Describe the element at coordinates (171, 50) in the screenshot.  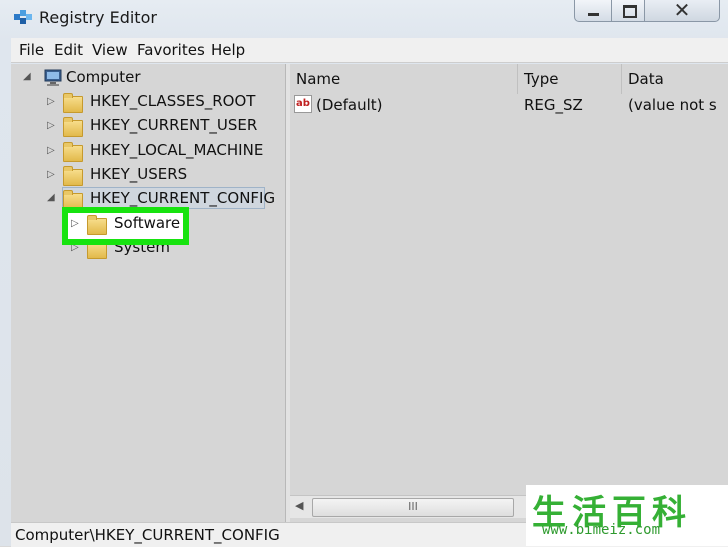
I see `menu-favorites: Favorites` at that location.